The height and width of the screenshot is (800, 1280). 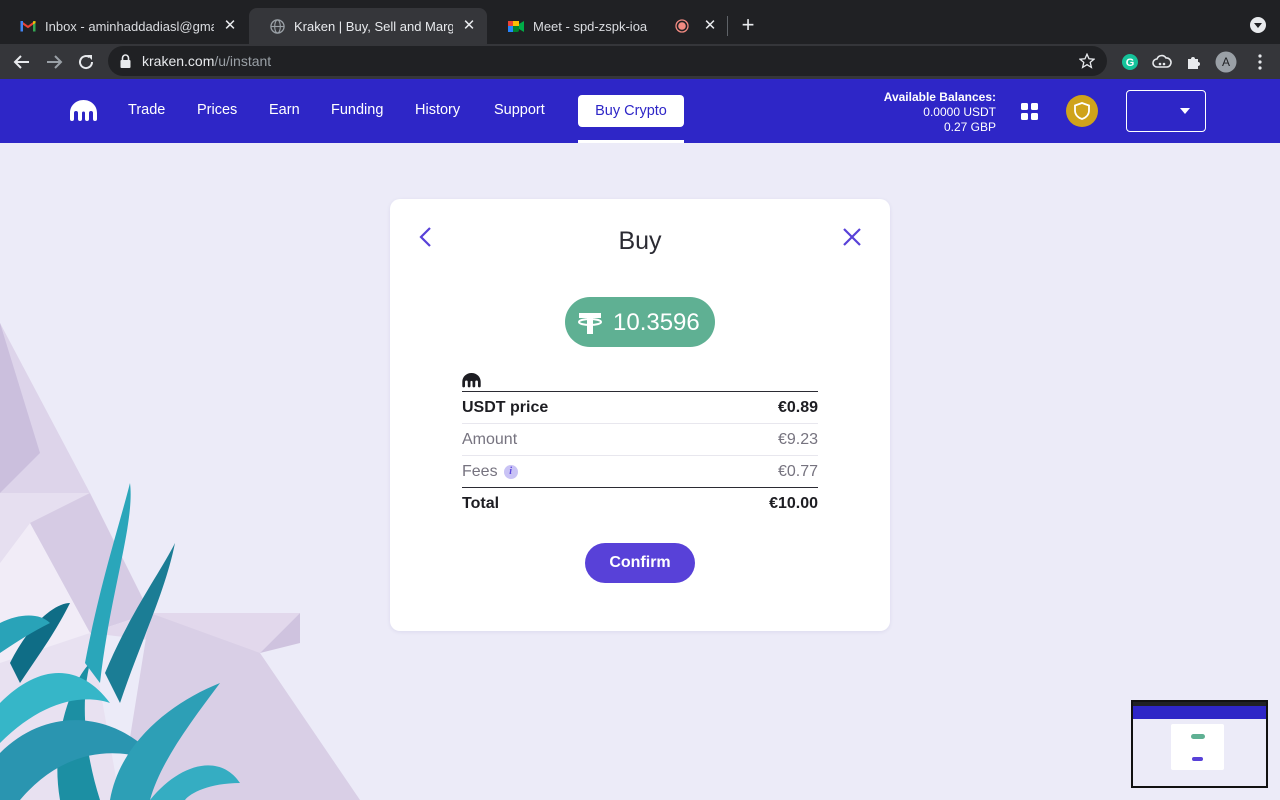 I want to click on nav-trade: Trade, so click(x=146, y=110).